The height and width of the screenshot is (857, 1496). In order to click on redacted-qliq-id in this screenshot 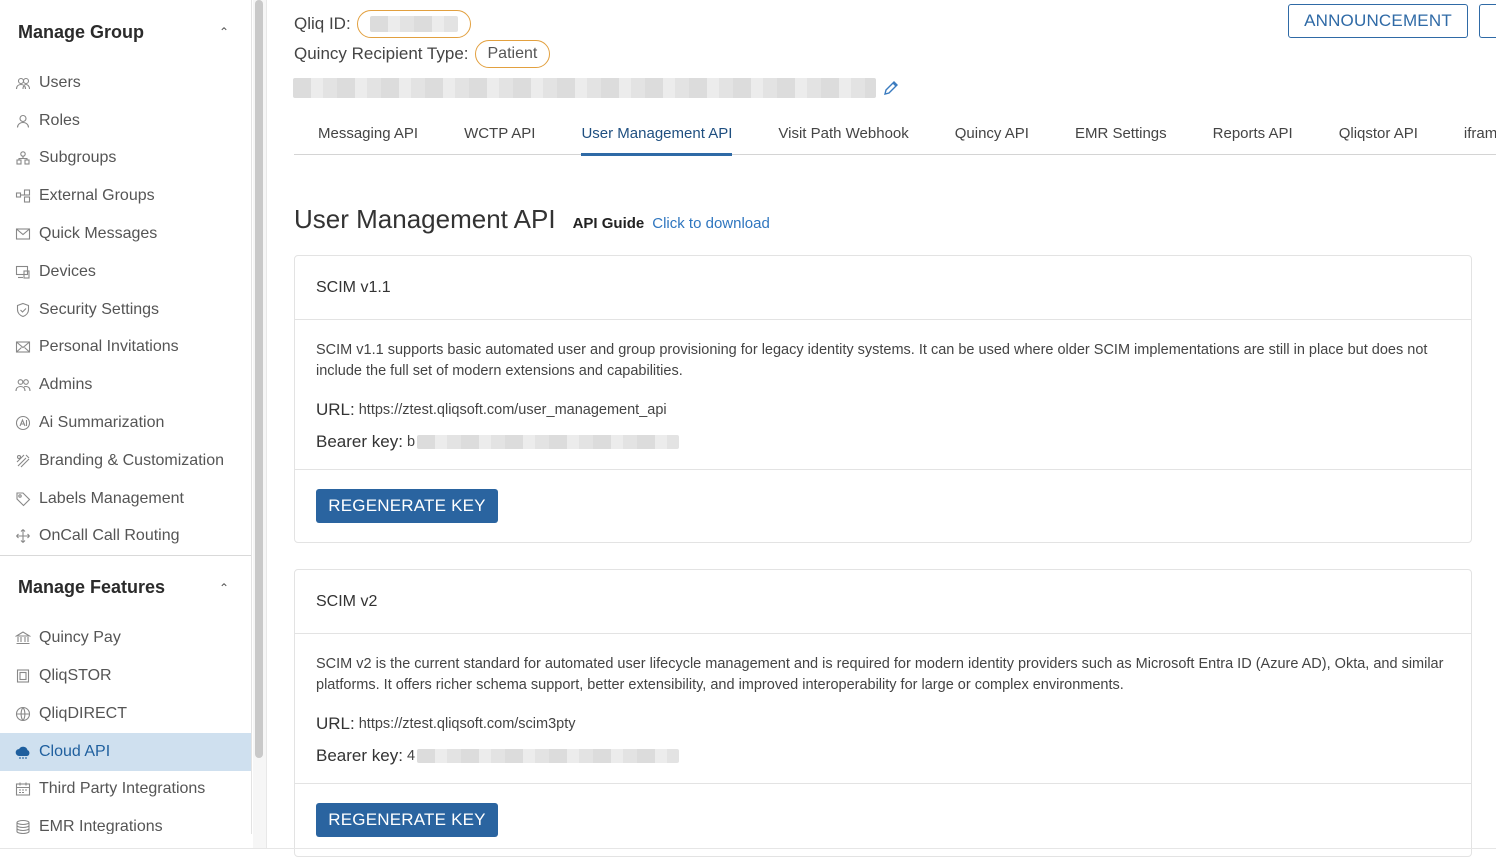, I will do `click(413, 23)`.